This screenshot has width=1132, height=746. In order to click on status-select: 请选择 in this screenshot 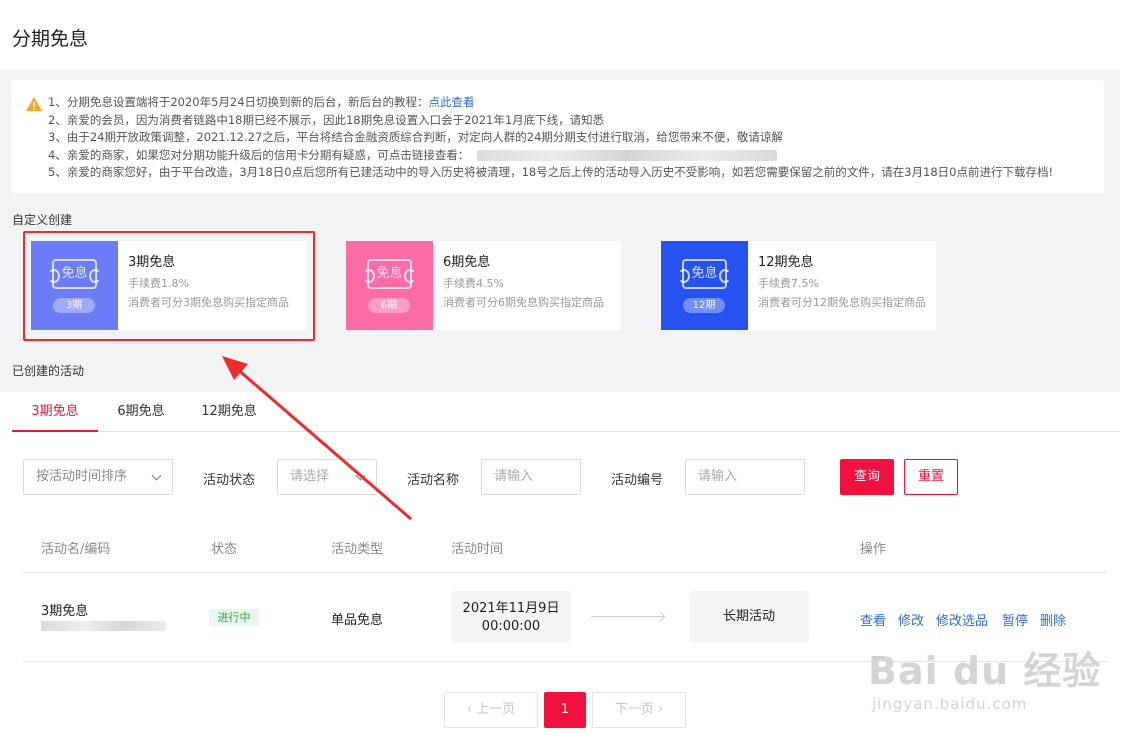, I will do `click(327, 477)`.